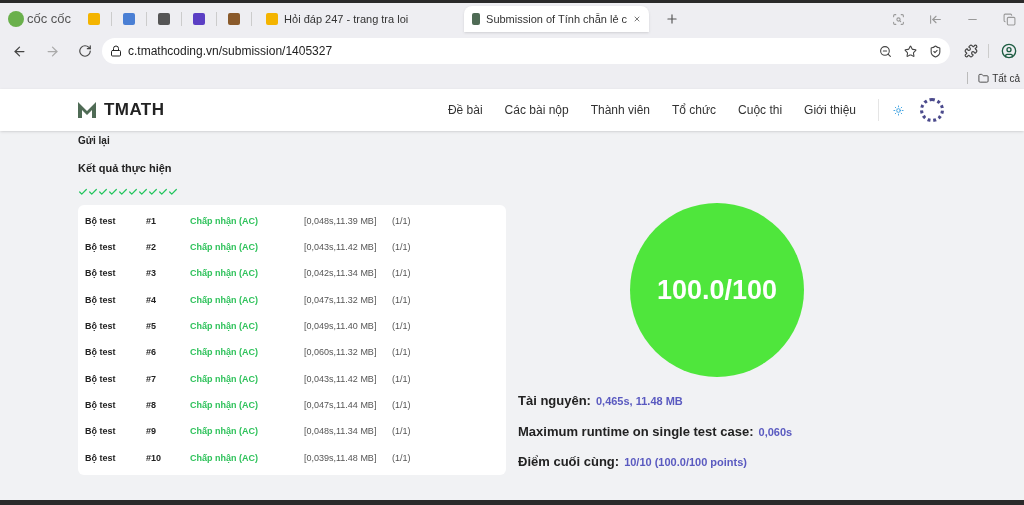 Image resolution: width=1024 pixels, height=505 pixels. What do you see at coordinates (885, 51) in the screenshot?
I see `zoom-out-icon` at bounding box center [885, 51].